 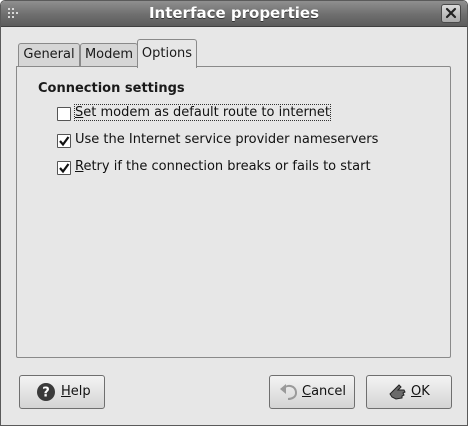 I want to click on cancel-button: Cancel, so click(x=312, y=392).